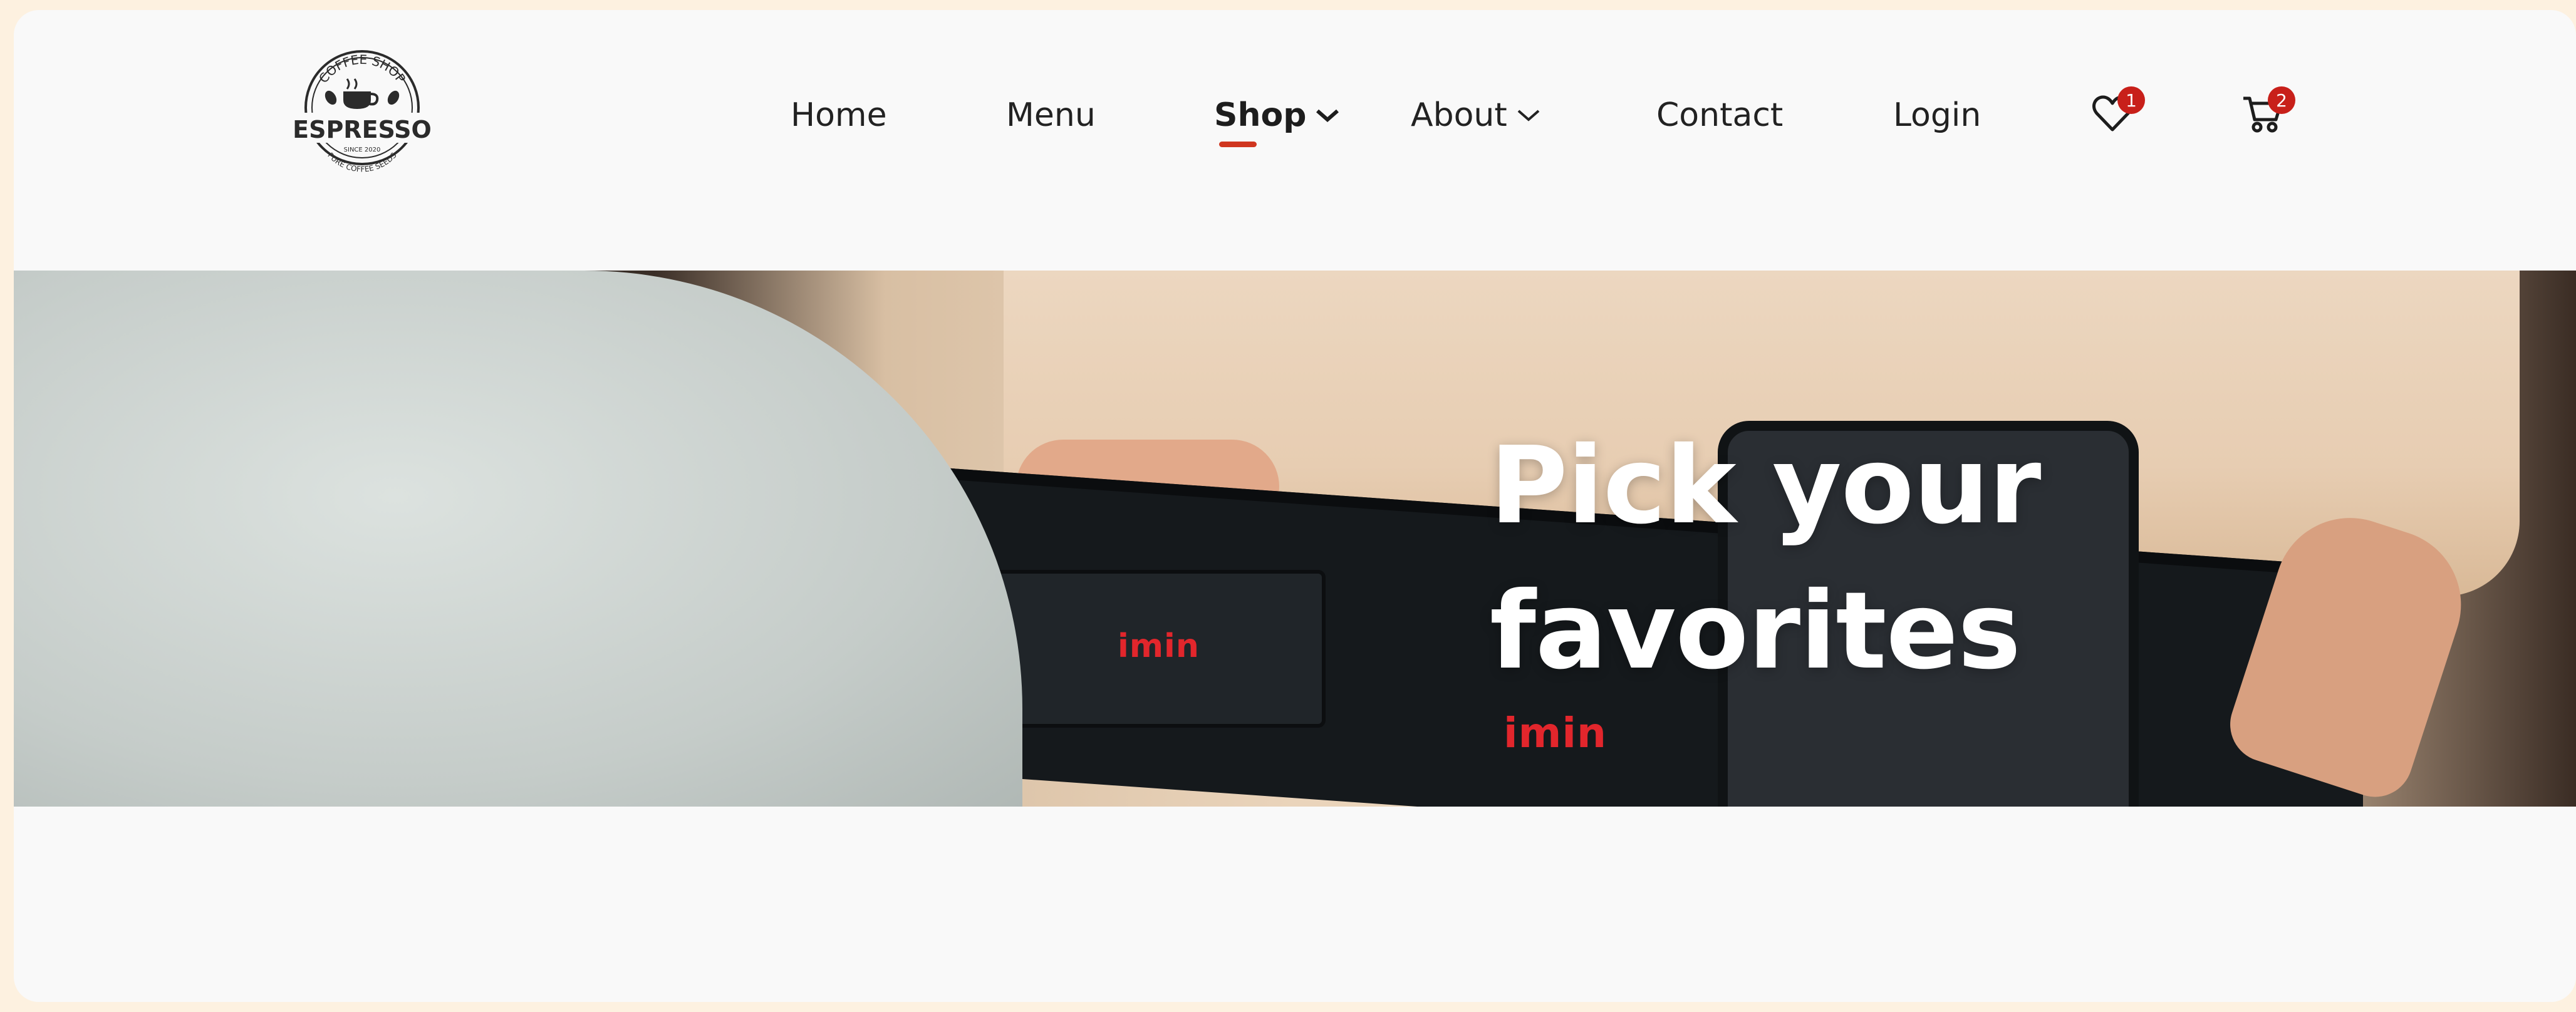  I want to click on nav-item-home: Home, so click(839, 115).